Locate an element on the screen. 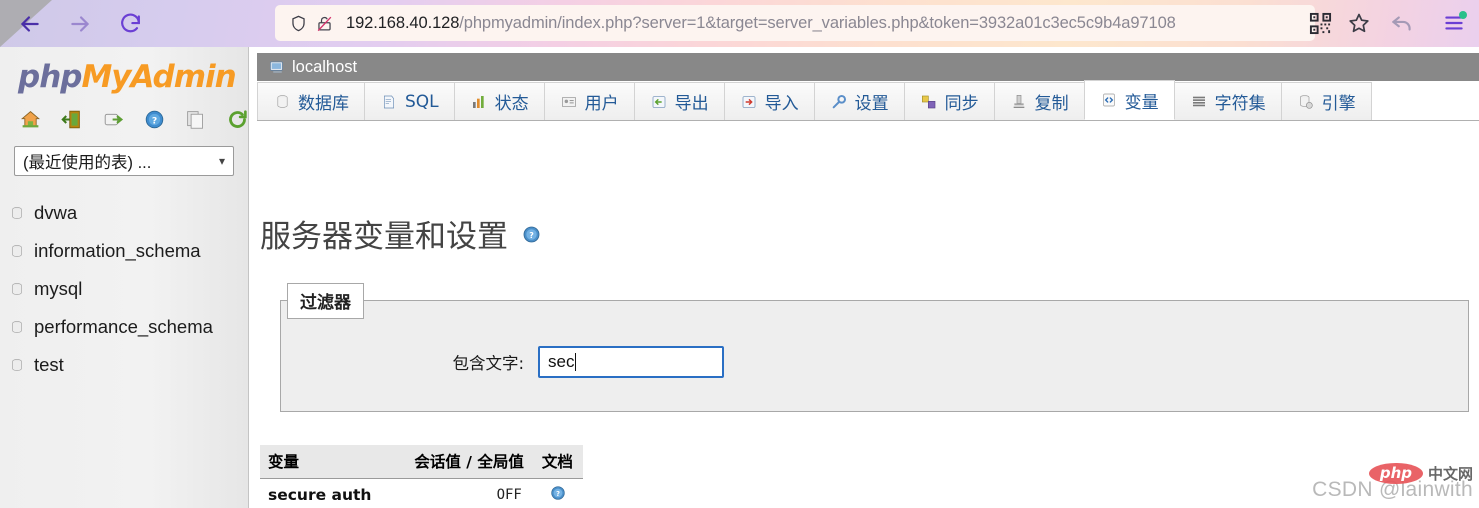 Image resolution: width=1479 pixels, height=508 pixels. table-header-row: 变量 会话值 / 全局值 文档 is located at coordinates (421, 462).